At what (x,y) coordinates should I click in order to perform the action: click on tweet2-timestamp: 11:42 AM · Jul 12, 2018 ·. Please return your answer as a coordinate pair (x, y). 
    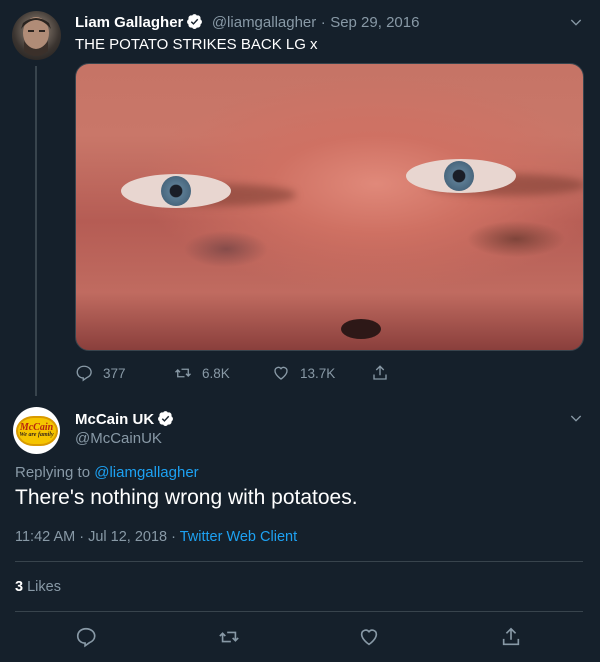
    Looking at the image, I should click on (97, 537).